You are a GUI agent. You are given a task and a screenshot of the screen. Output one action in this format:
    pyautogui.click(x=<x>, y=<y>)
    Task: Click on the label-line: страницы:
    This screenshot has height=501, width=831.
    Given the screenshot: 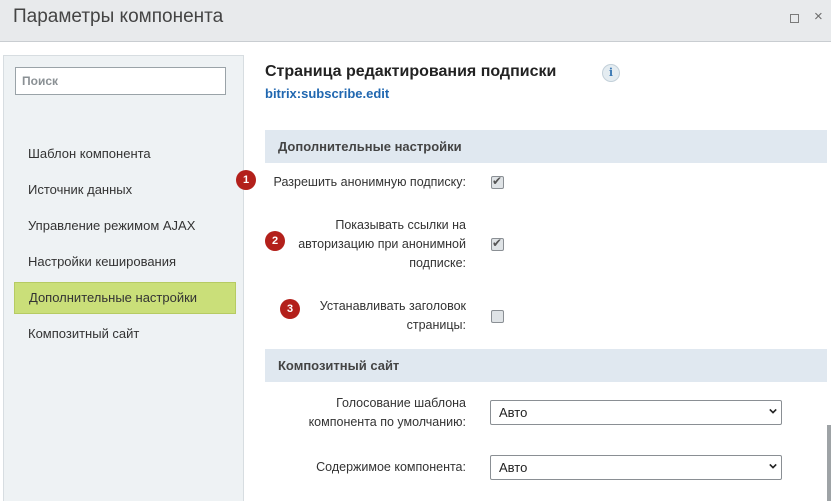 What is the action you would take?
    pyautogui.click(x=436, y=325)
    